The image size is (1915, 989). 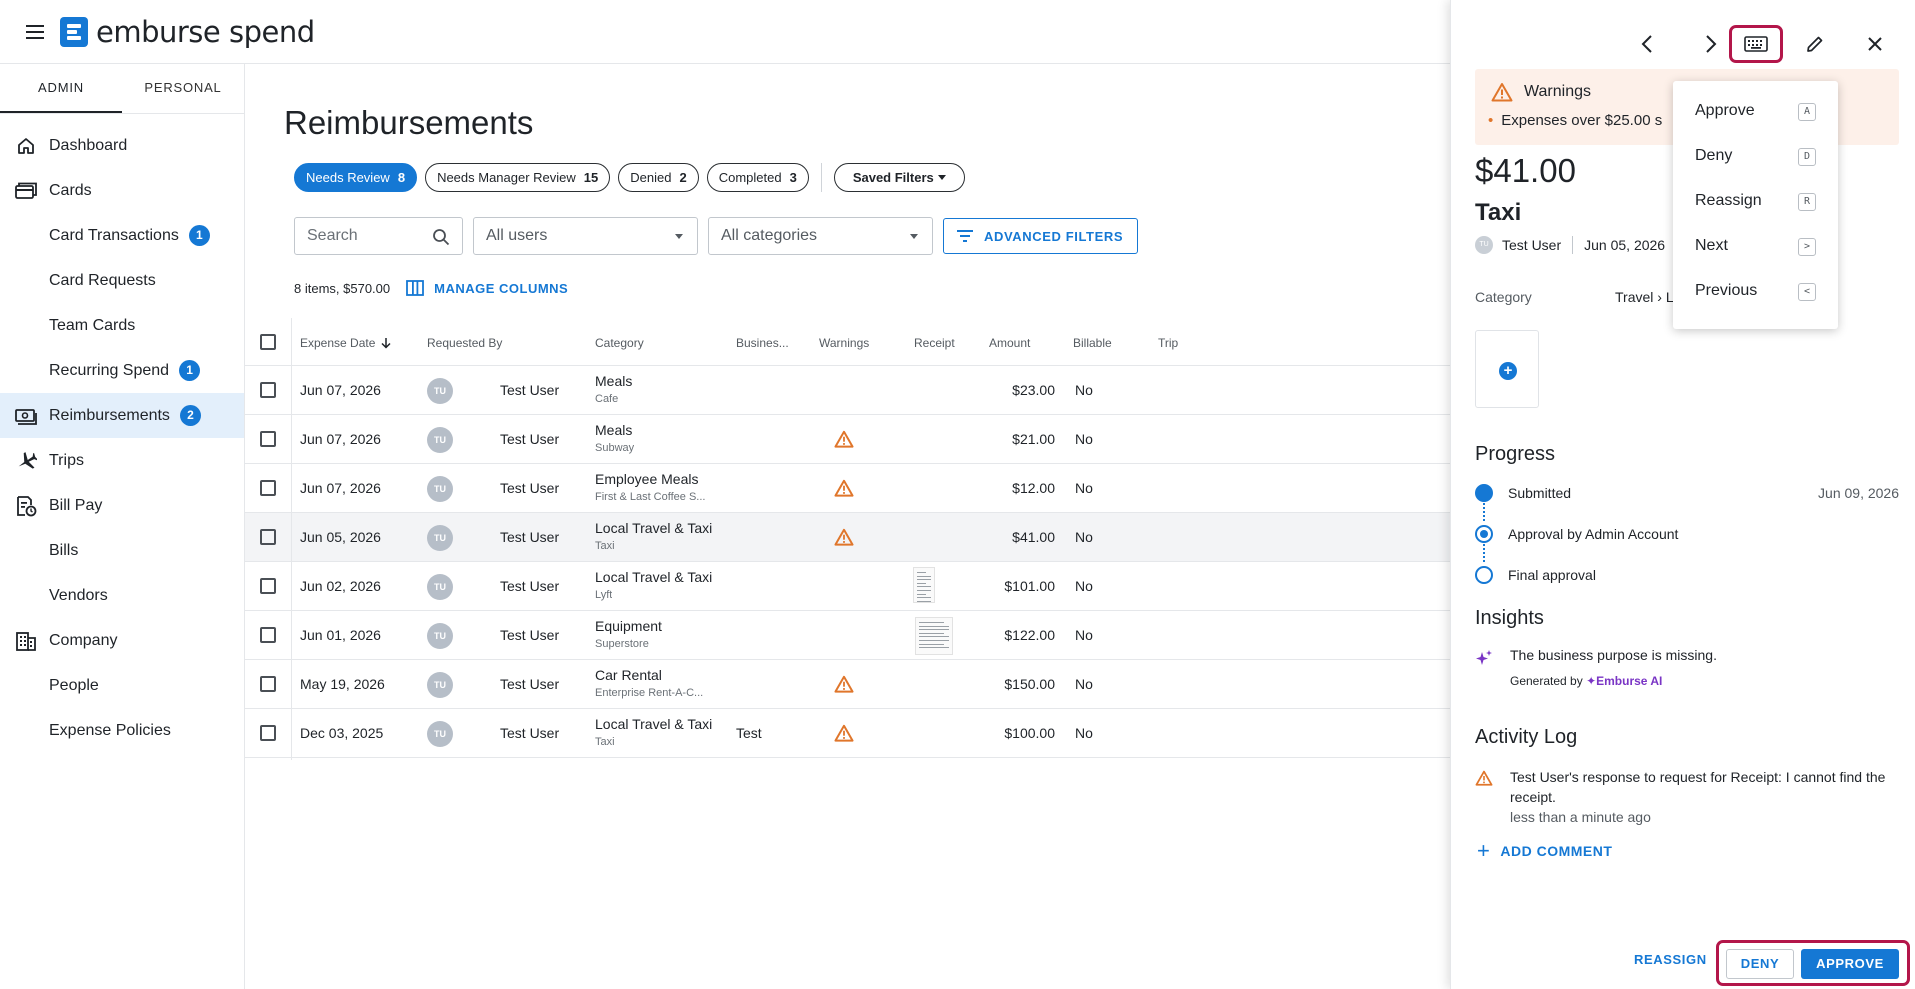 I want to click on home-icon, so click(x=26, y=146).